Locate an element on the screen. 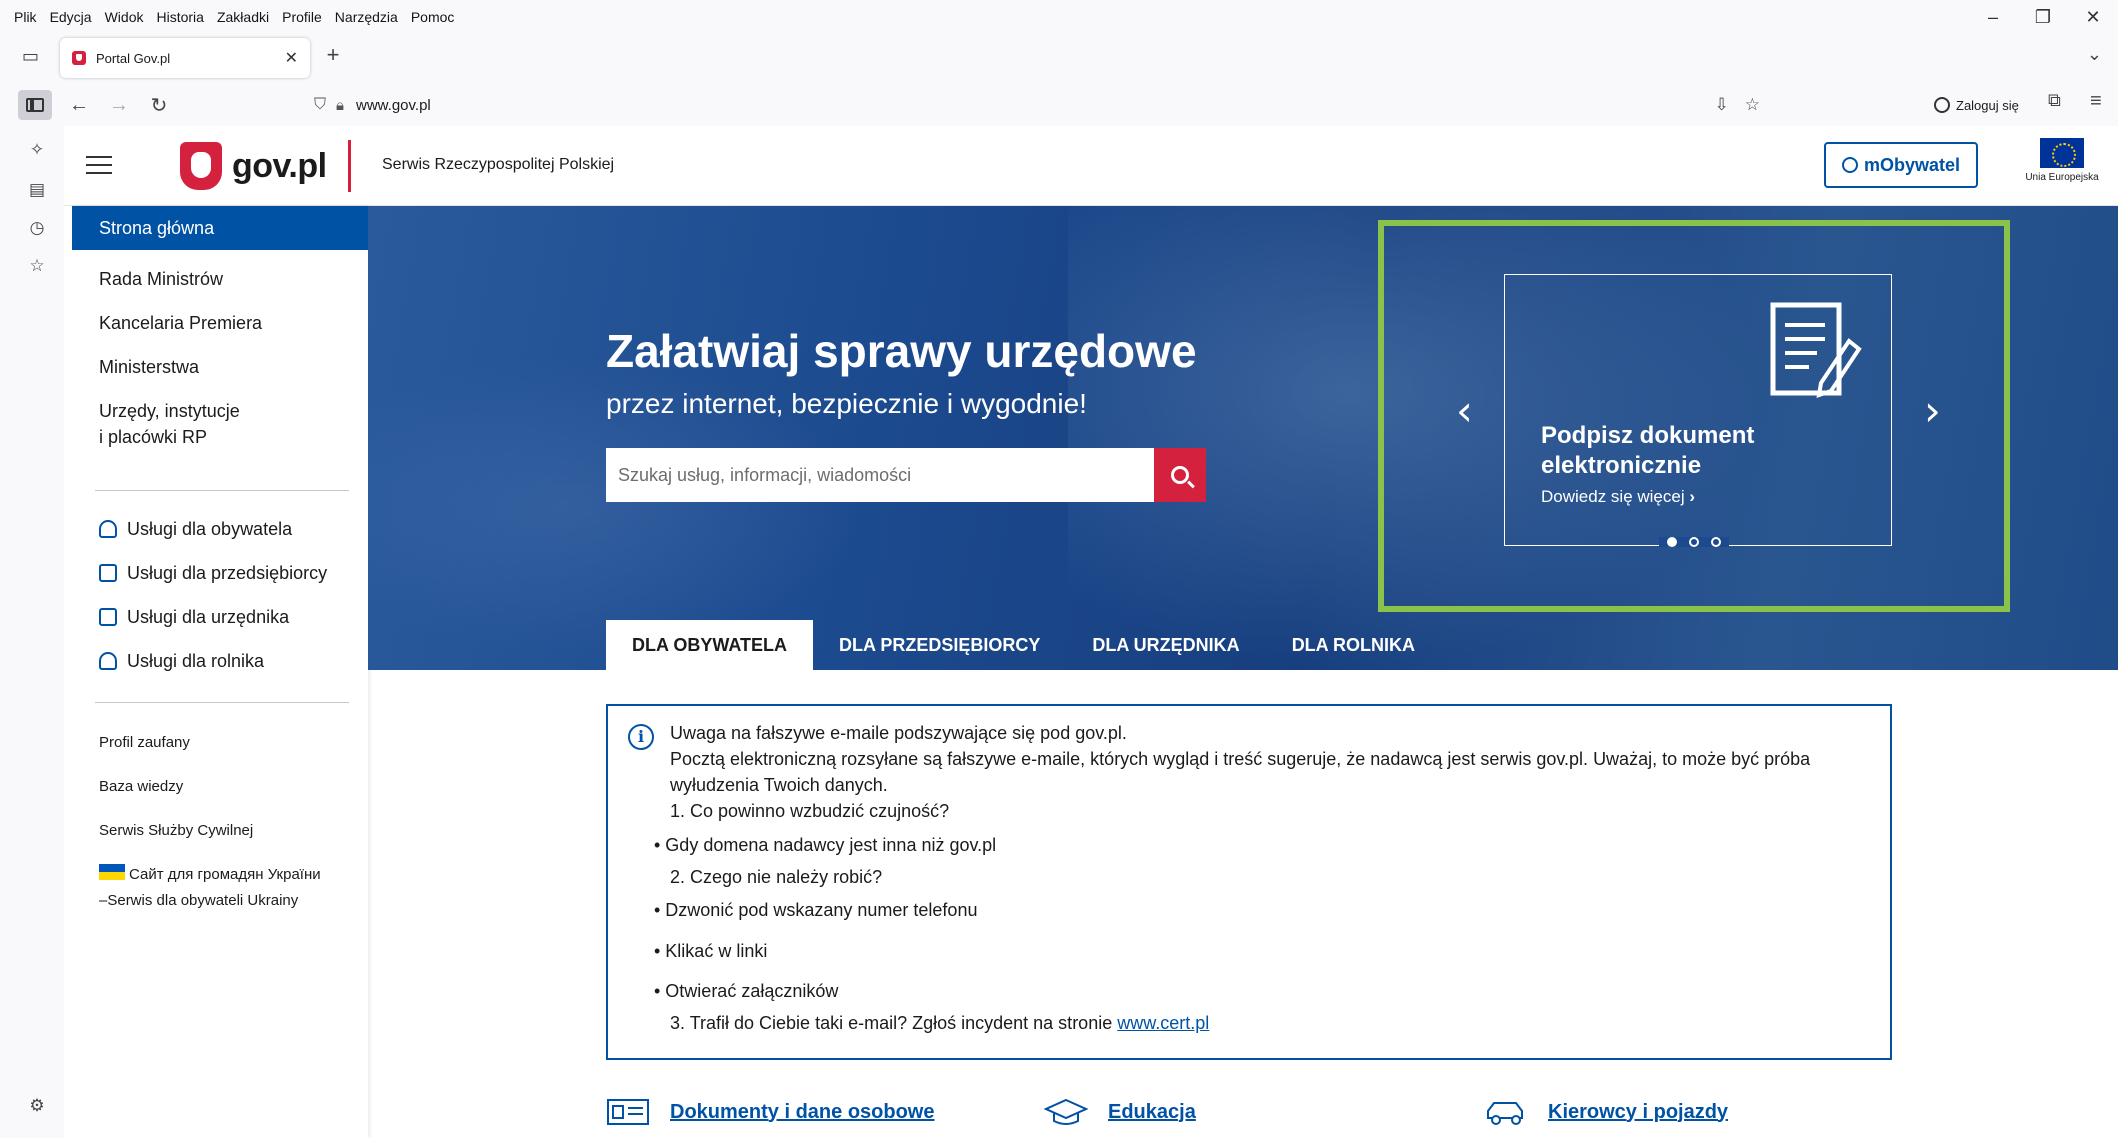 The width and height of the screenshot is (2118, 1138). document-sign-icon is located at coordinates (1816, 350).